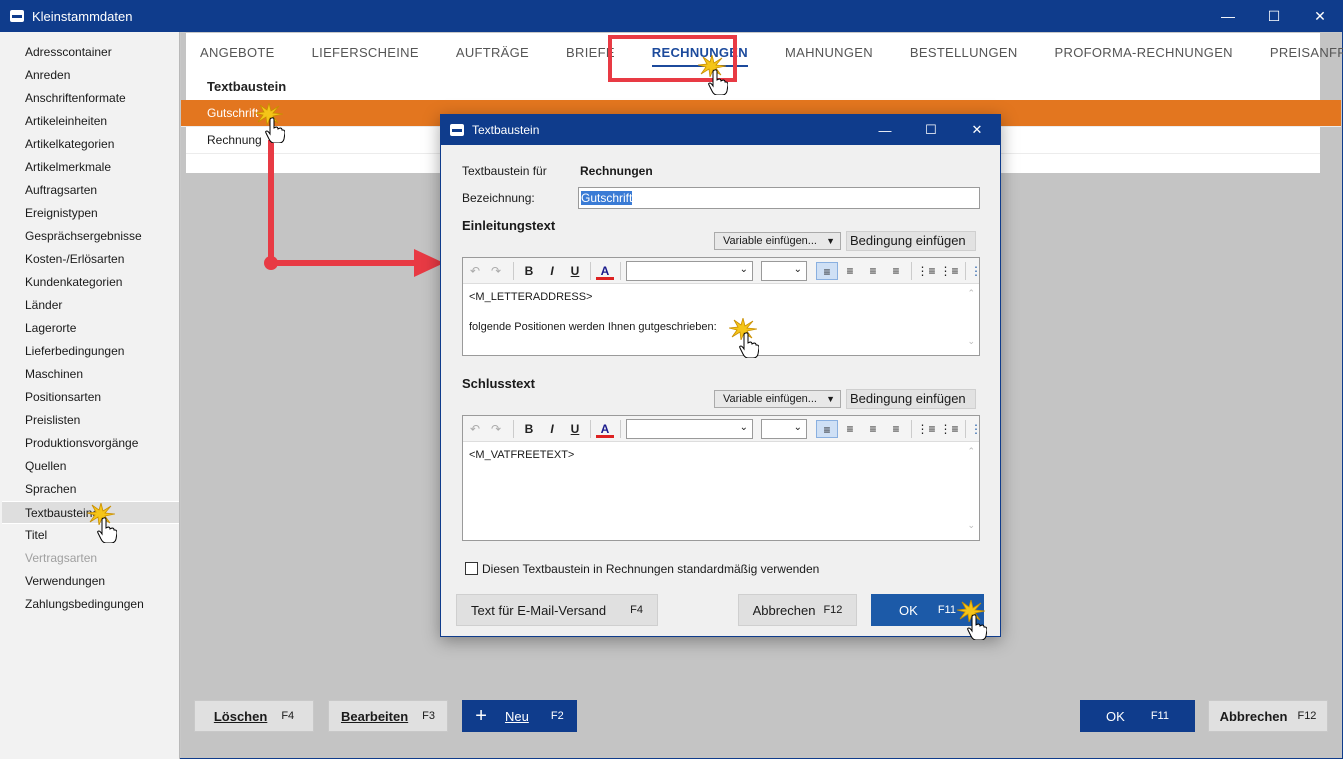 The height and width of the screenshot is (759, 1343). Describe the element at coordinates (89, 535) in the screenshot. I see `sidebar-item-titel: Titel` at that location.